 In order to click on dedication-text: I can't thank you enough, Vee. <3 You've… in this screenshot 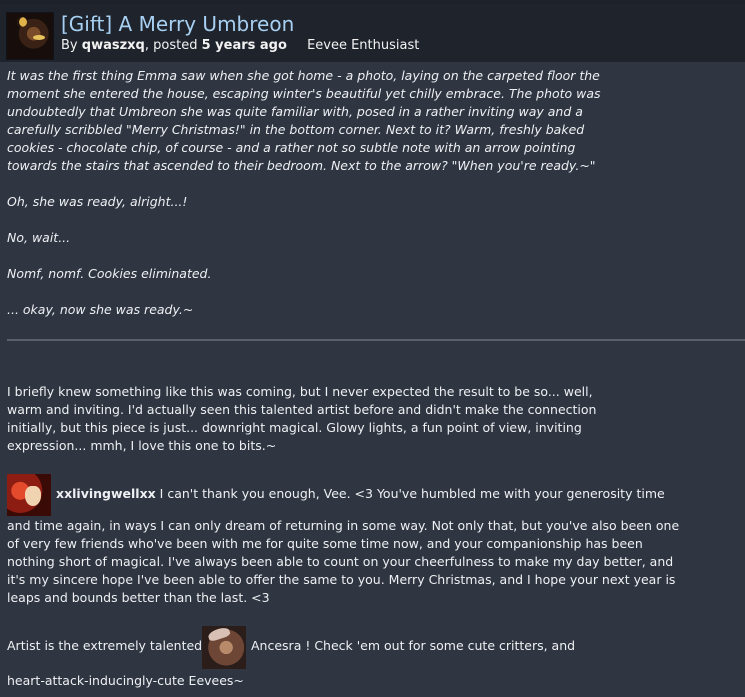, I will do `click(410, 493)`.